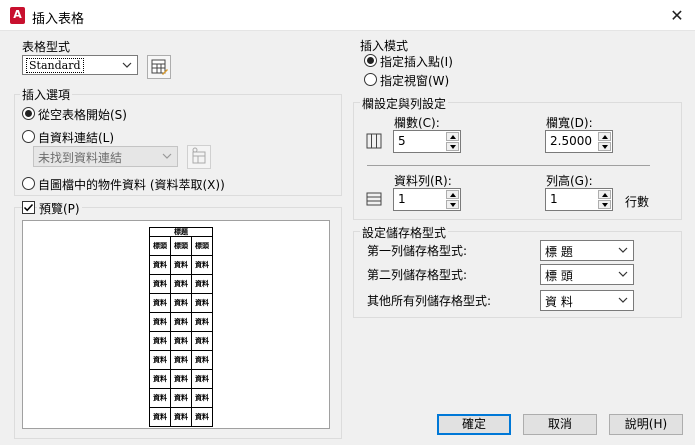  I want to click on data-link-manager-button, so click(199, 157).